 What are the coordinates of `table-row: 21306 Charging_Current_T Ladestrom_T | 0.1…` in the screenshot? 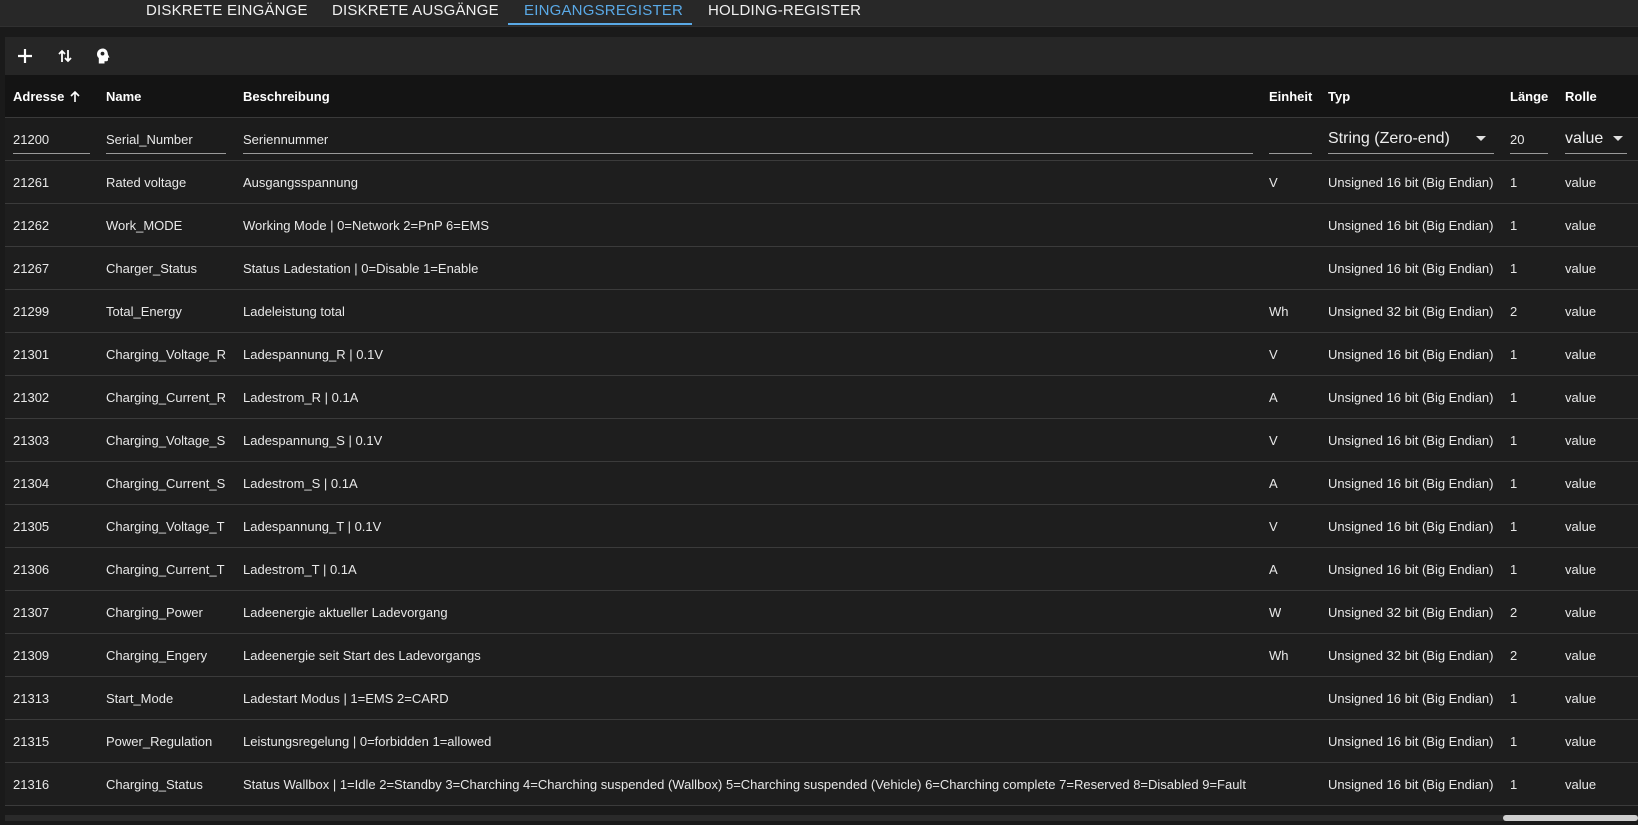 It's located at (821, 569).